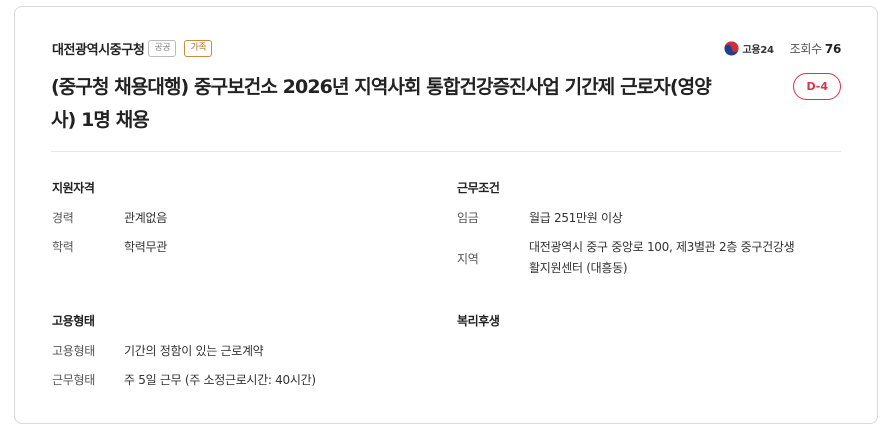 This screenshot has width=888, height=430. I want to click on view-count: 조회수 76, so click(815, 48).